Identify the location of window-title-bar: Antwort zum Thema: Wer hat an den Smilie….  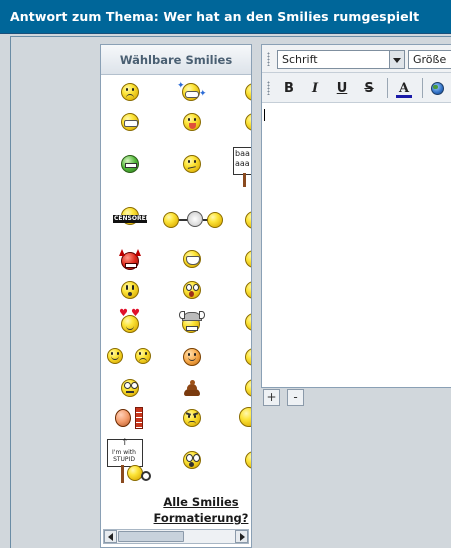
(225, 17).